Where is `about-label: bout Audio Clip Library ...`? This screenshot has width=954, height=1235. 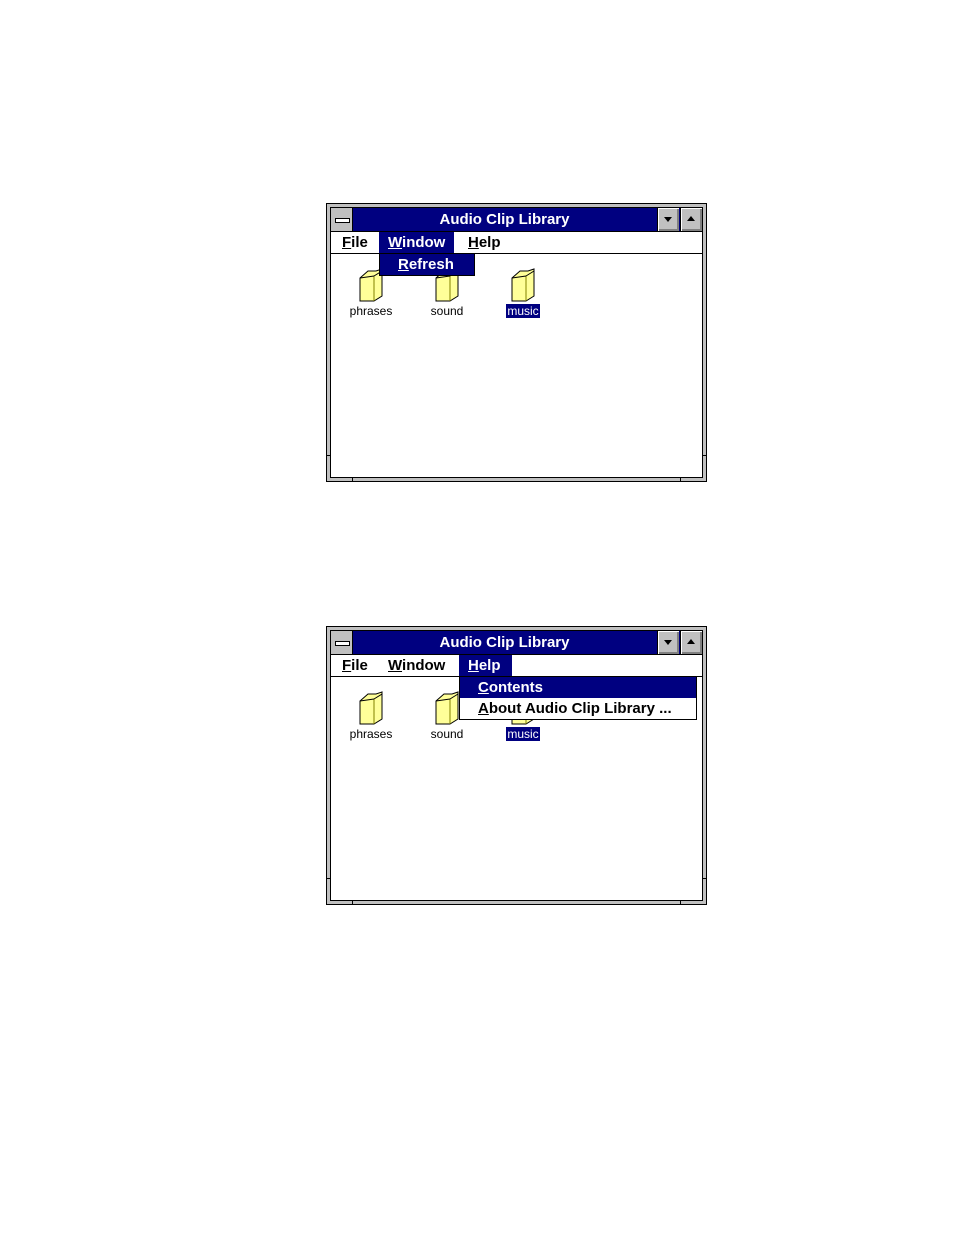
about-label: bout Audio Clip Library ... is located at coordinates (580, 708).